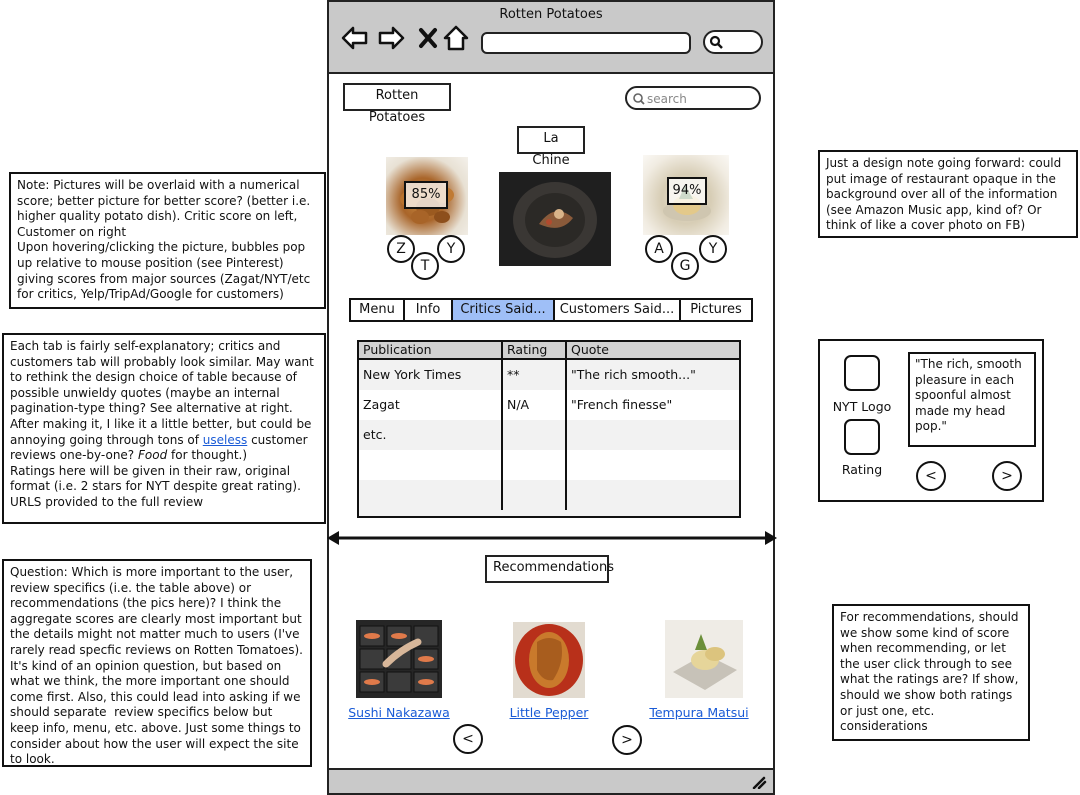  What do you see at coordinates (431, 435) in the screenshot?
I see `cell-publication: etc.` at bounding box center [431, 435].